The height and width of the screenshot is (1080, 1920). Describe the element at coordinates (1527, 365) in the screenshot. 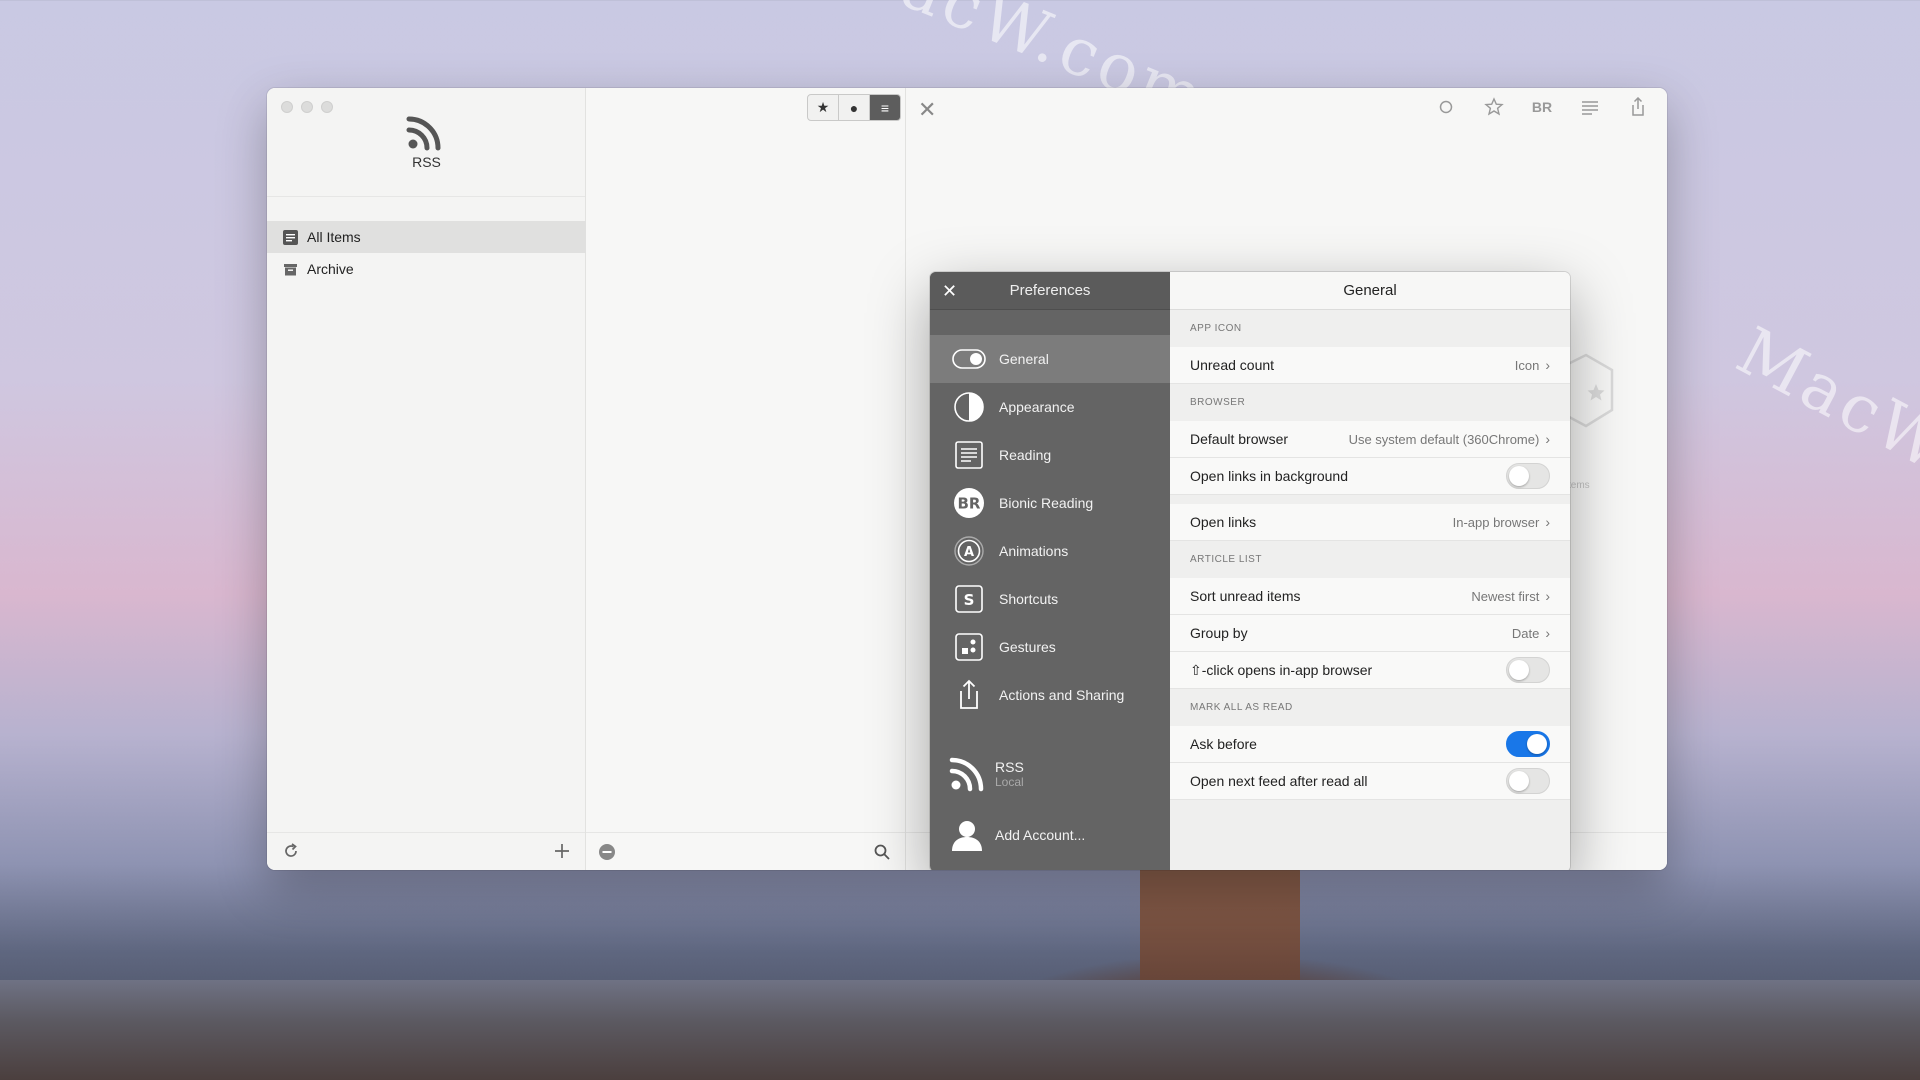

I see `setting-value-text: Icon` at that location.